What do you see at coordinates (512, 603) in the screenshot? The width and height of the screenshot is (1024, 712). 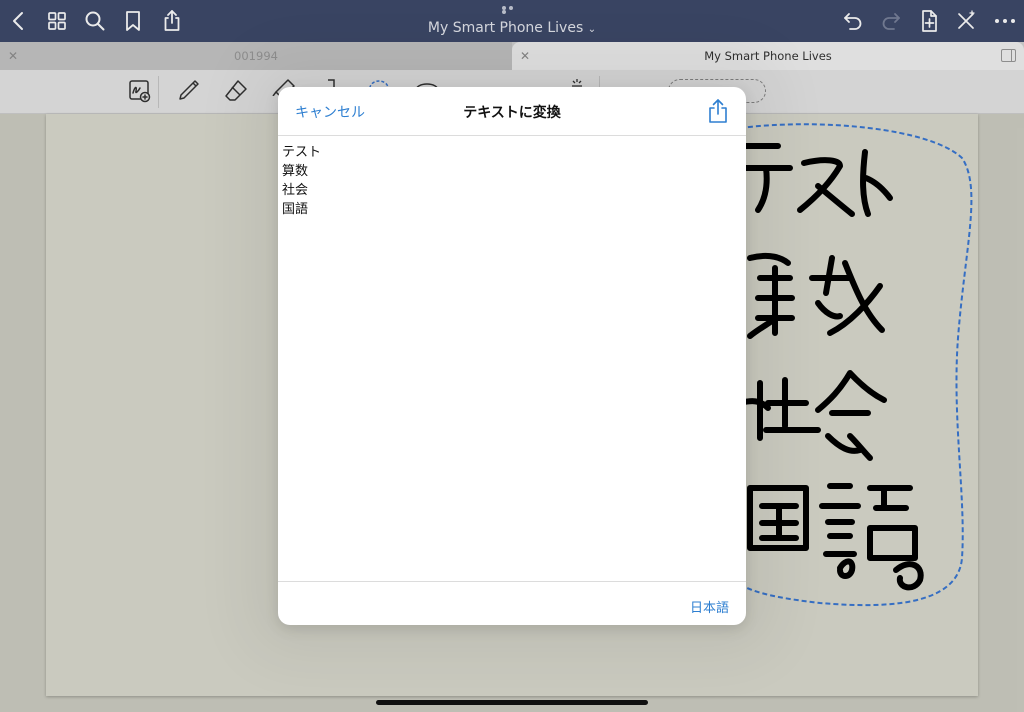 I see `dialog-footer: 日本語` at bounding box center [512, 603].